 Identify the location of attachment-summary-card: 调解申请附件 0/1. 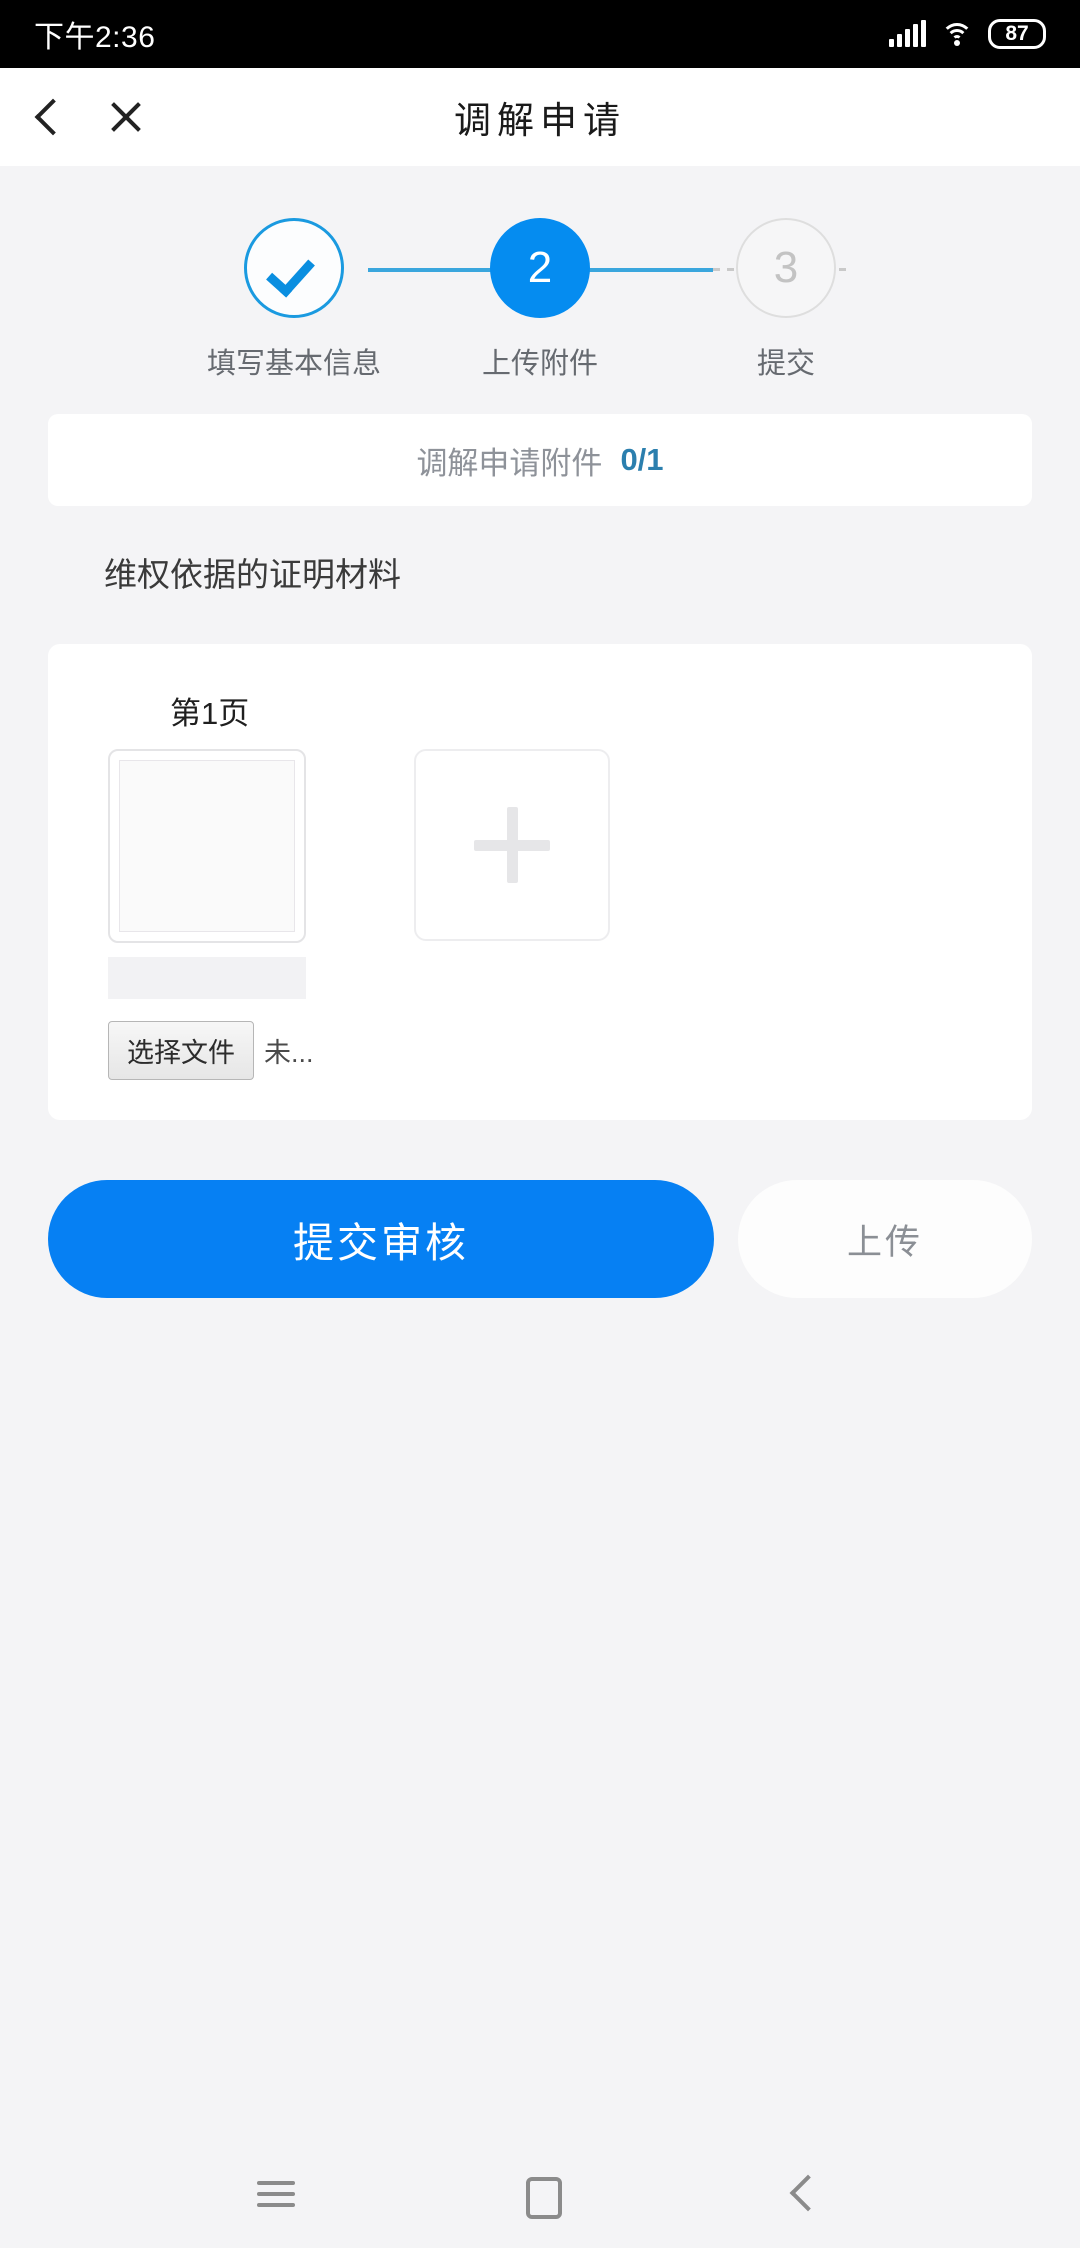
(540, 460).